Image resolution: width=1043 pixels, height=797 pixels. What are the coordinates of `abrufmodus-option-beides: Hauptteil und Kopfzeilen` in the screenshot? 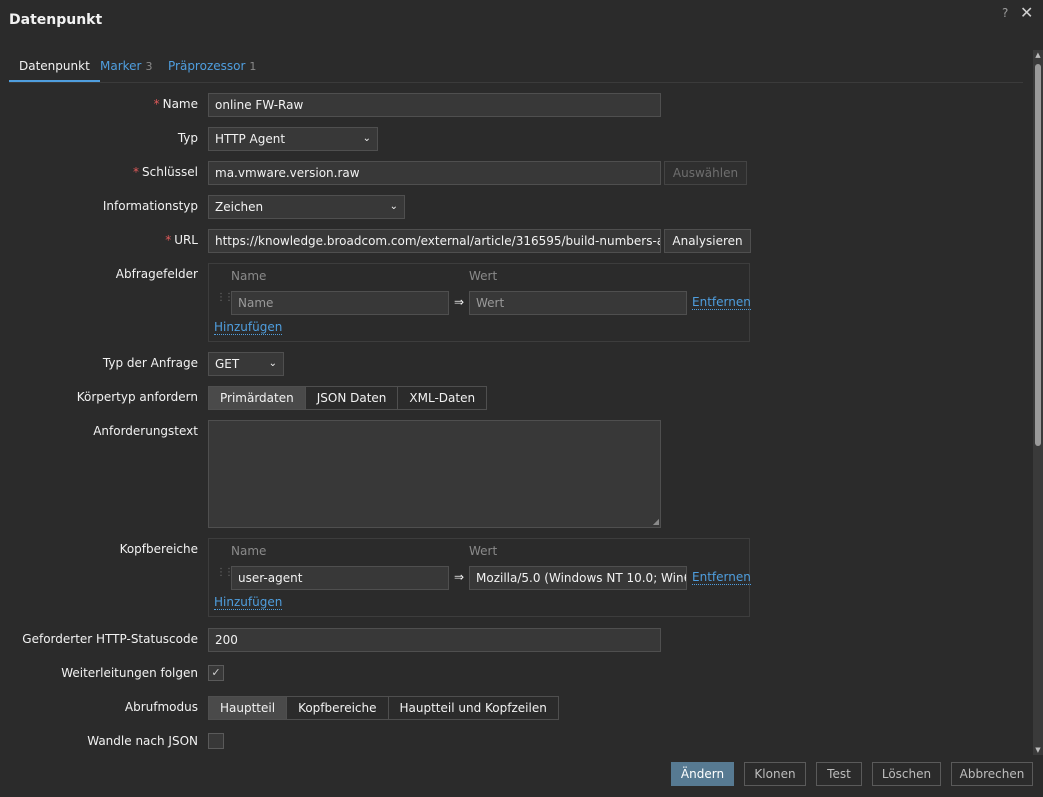 It's located at (473, 708).